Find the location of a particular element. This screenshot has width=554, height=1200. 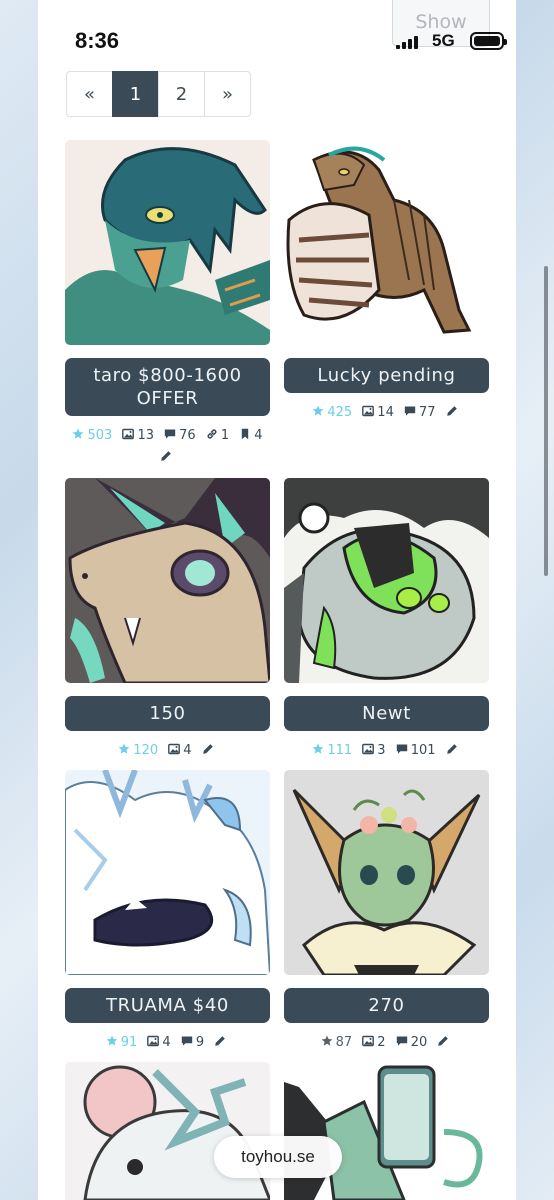

battery-icon is located at coordinates (488, 41).